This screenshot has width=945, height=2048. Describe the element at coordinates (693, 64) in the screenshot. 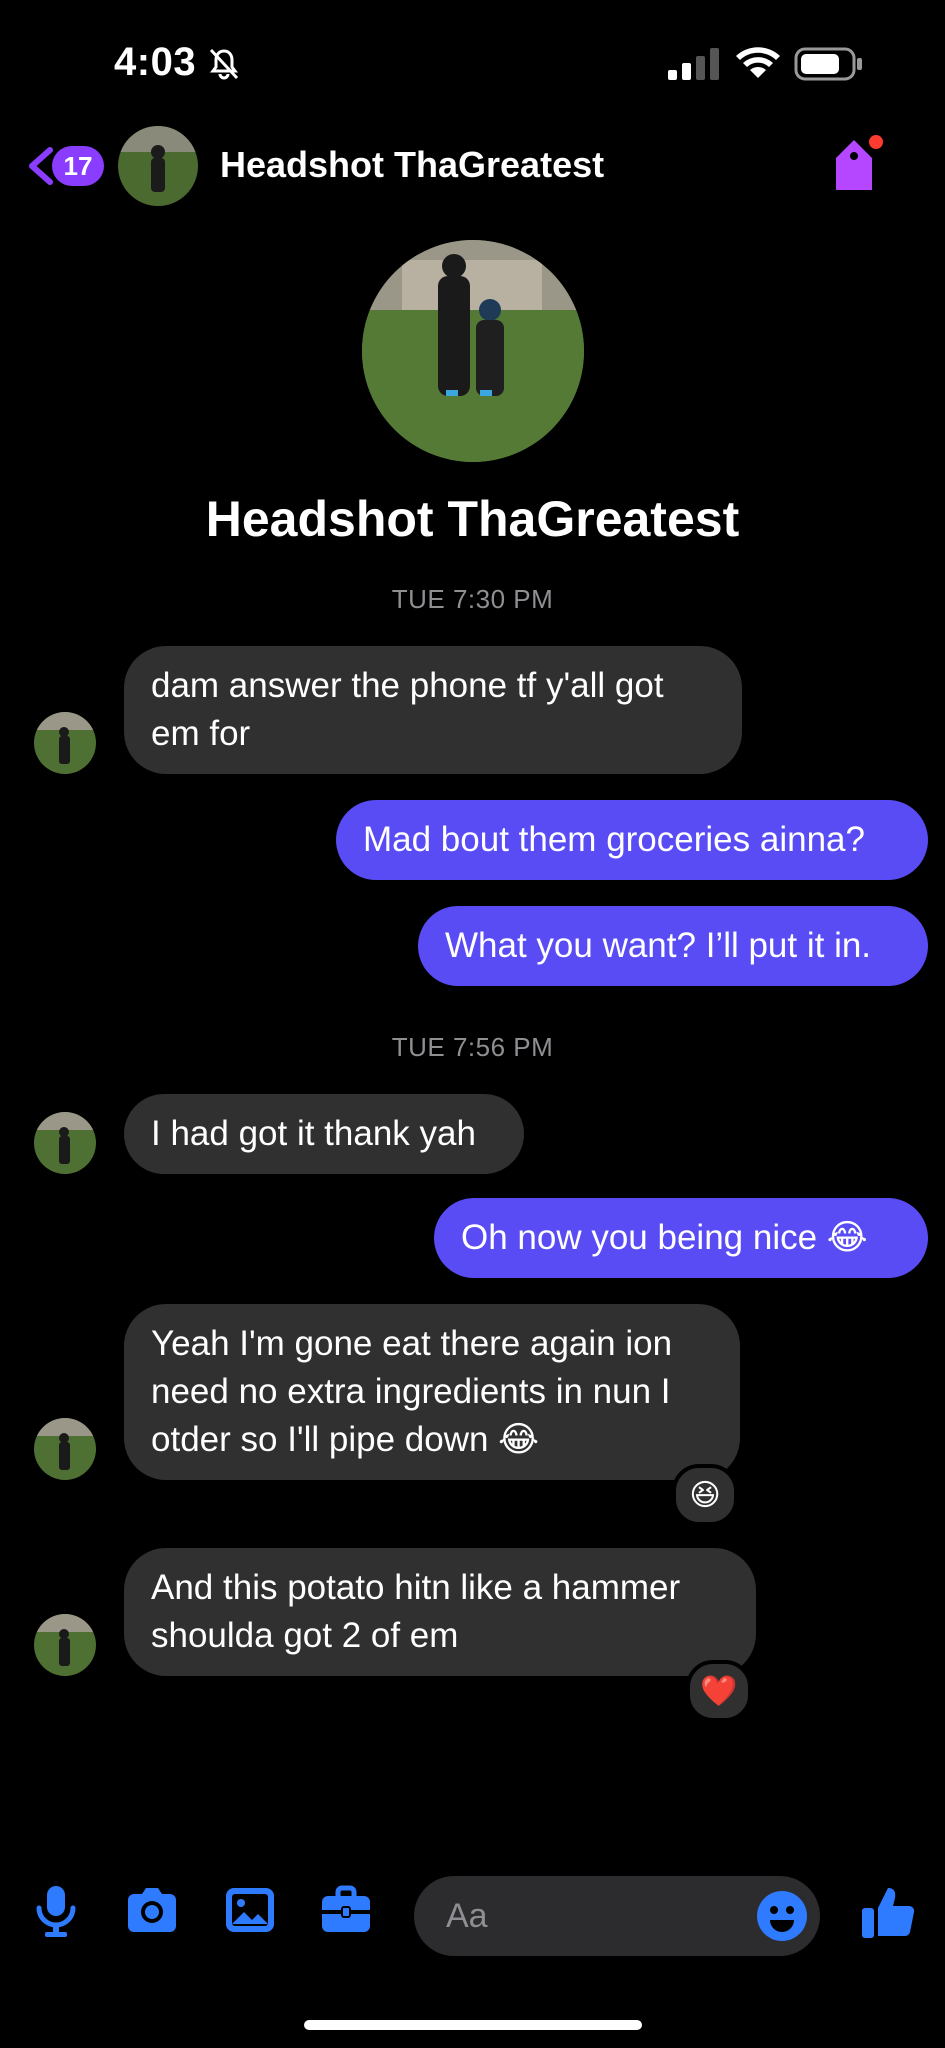

I see `signal-icon` at that location.